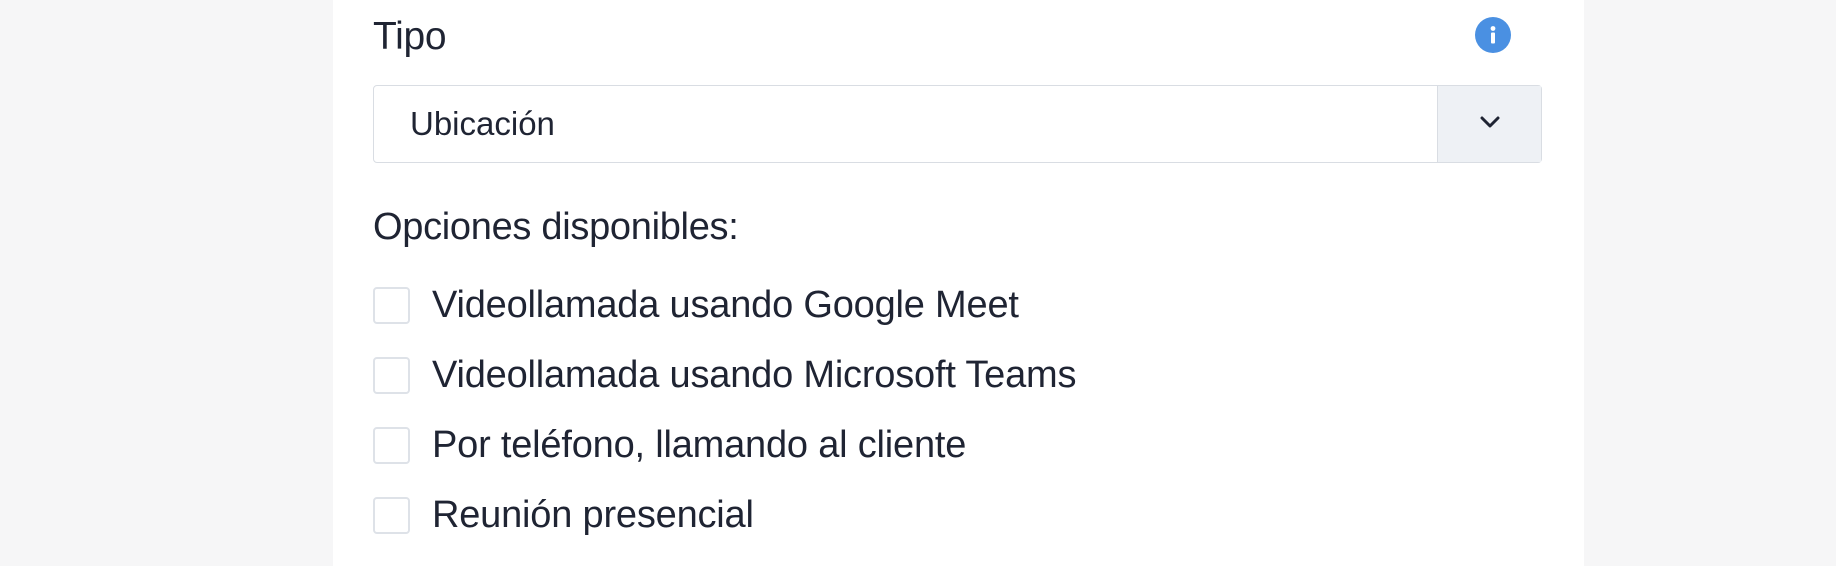 The width and height of the screenshot is (1836, 566). I want to click on option-phone-call: Por teléfono, llamando al cliente, so click(669, 445).